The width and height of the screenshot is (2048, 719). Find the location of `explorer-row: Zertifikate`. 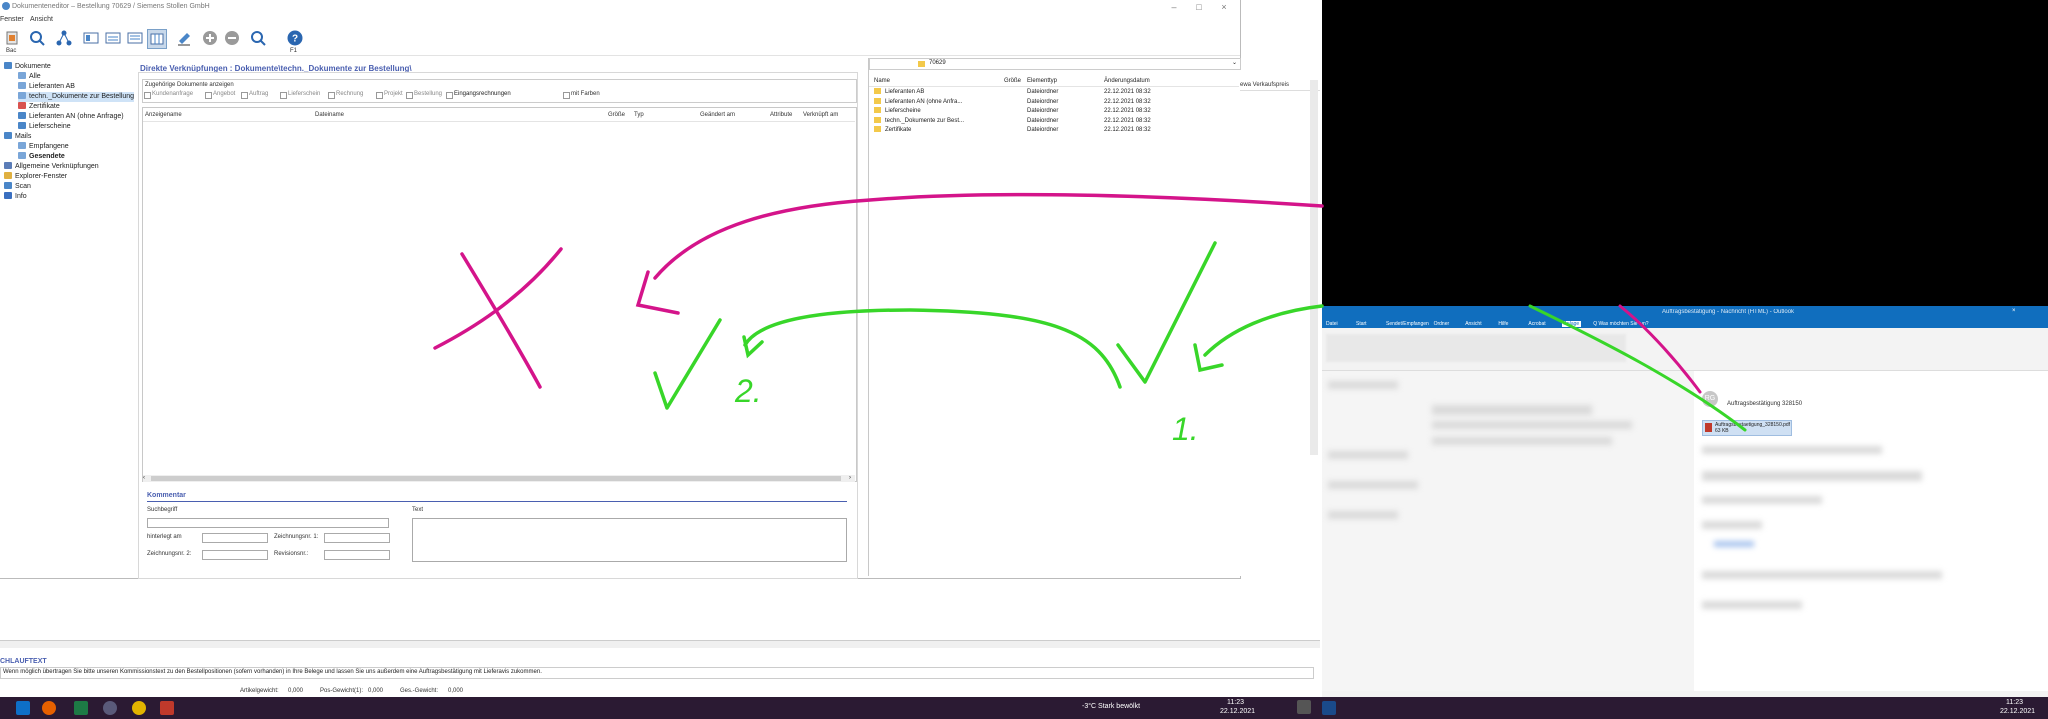

explorer-row: Zertifikate is located at coordinates (892, 130).